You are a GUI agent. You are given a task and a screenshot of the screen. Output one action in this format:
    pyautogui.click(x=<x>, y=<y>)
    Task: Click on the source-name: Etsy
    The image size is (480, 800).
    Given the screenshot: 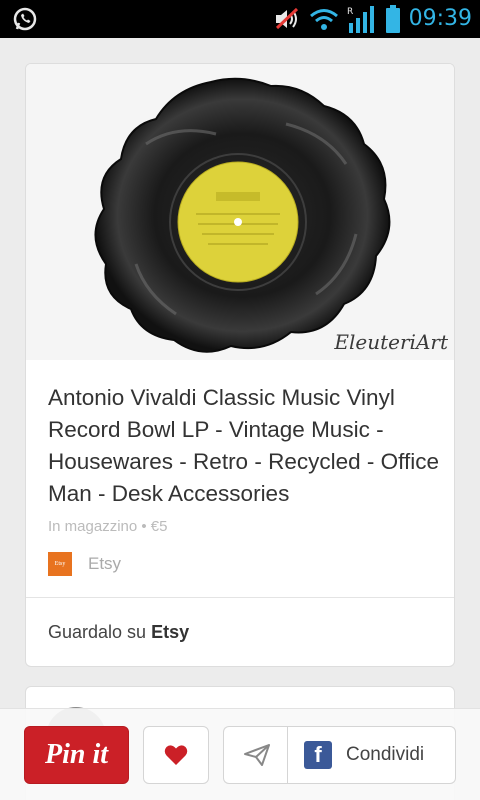 What is the action you would take?
    pyautogui.click(x=105, y=563)
    